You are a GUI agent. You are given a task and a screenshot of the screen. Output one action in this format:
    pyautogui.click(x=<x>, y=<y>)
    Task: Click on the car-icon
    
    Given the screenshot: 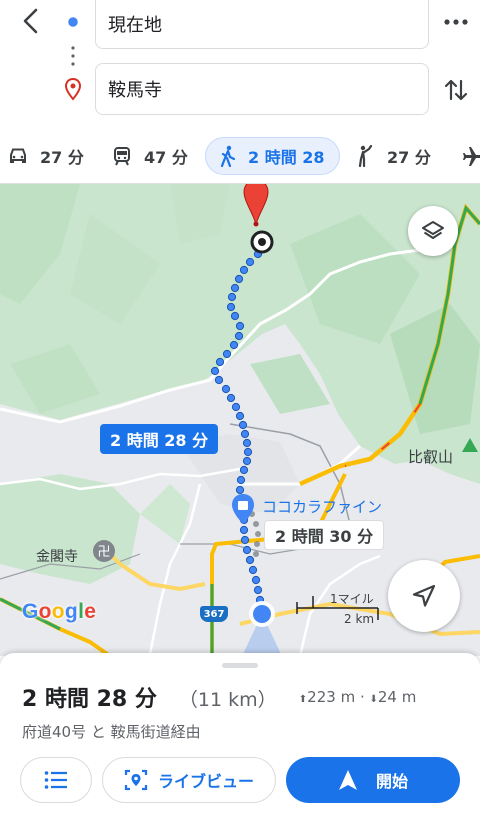 What is the action you would take?
    pyautogui.click(x=18, y=155)
    